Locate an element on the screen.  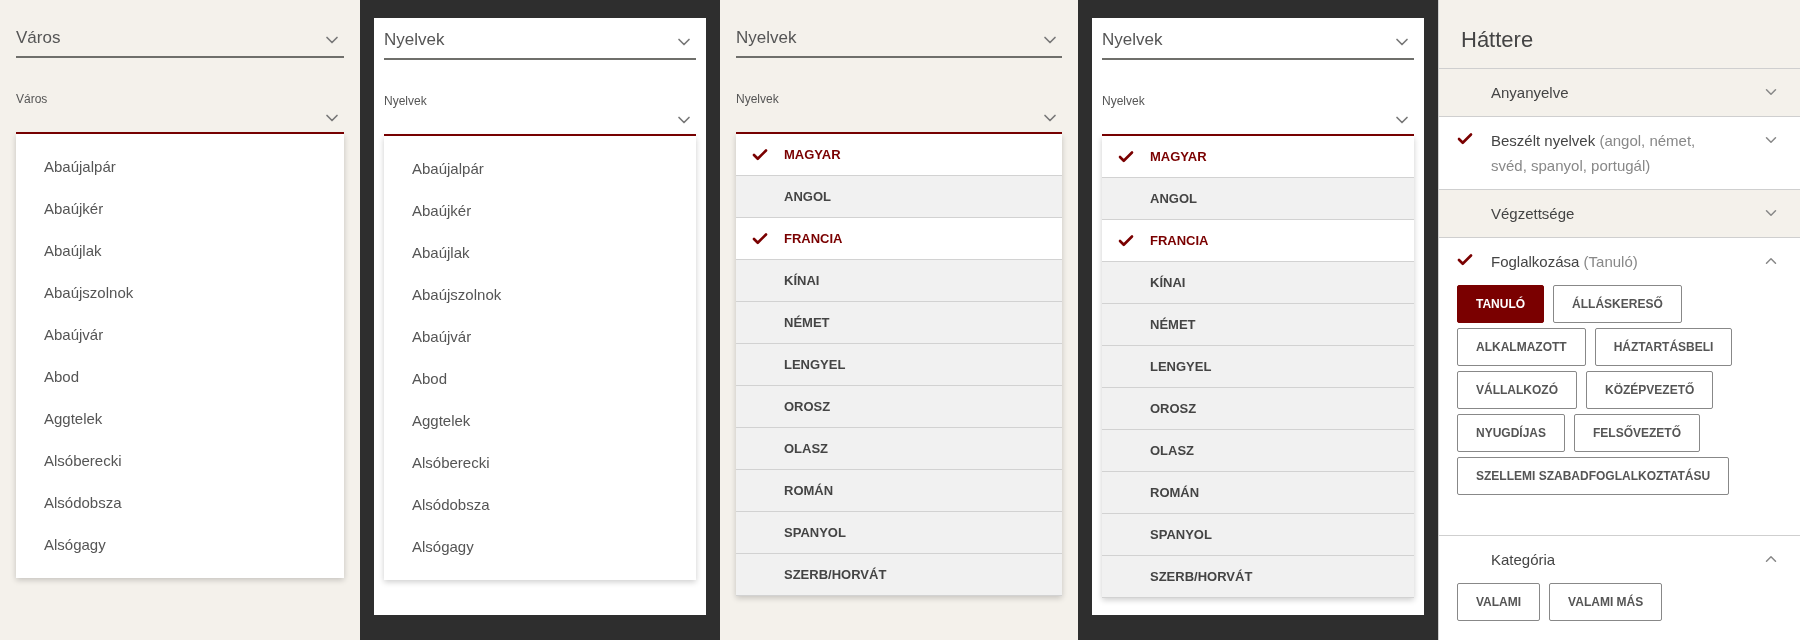
option-chip: VÁLLALKOZÓ is located at coordinates (1517, 390).